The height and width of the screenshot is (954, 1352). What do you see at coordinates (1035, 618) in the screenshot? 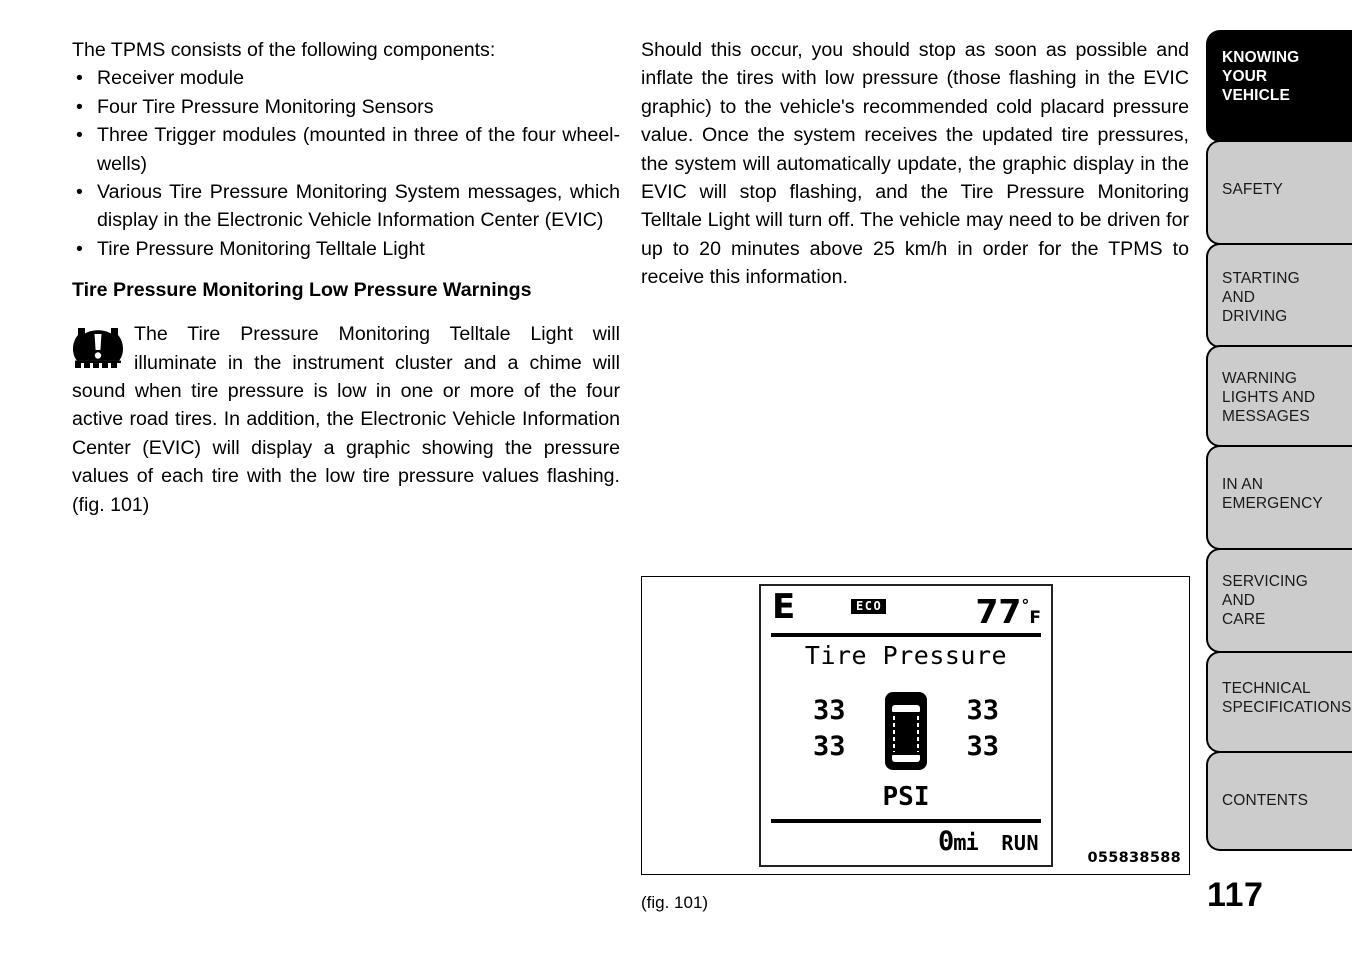
I see `temperature-unit: F` at bounding box center [1035, 618].